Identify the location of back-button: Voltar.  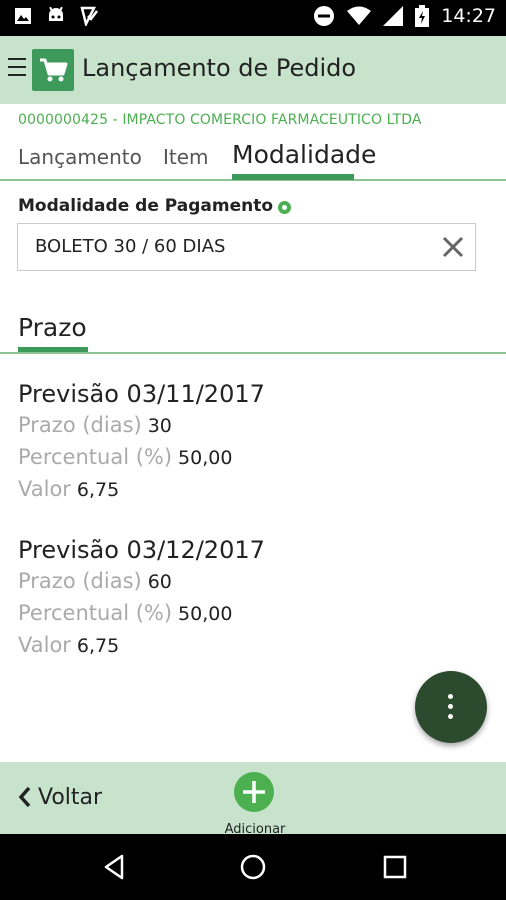
(60, 797).